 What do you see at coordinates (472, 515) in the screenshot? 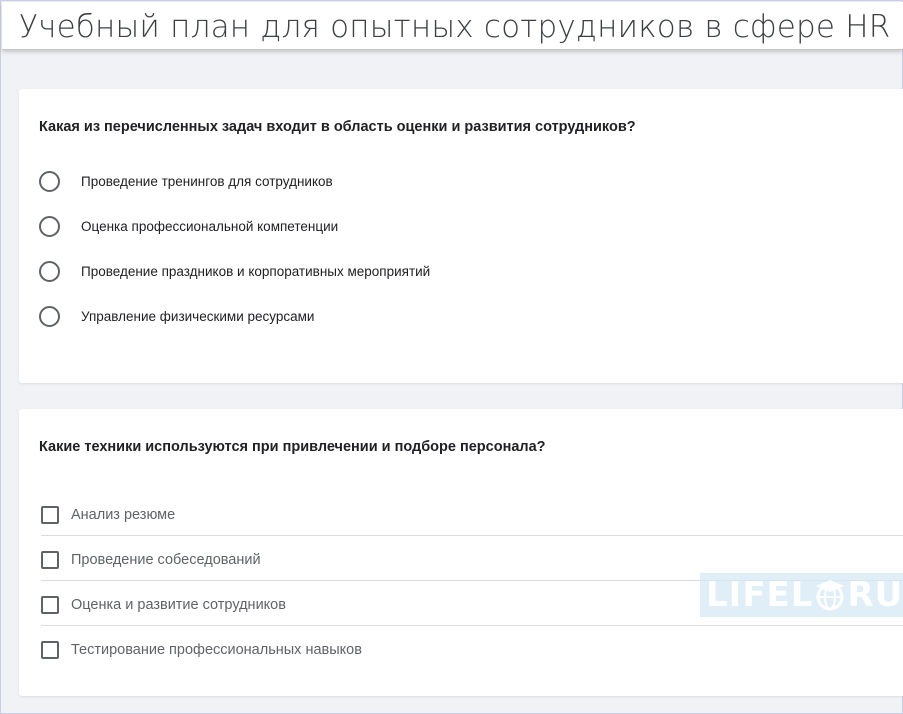
I see `checkbox-option-1: Анализ резюме` at bounding box center [472, 515].